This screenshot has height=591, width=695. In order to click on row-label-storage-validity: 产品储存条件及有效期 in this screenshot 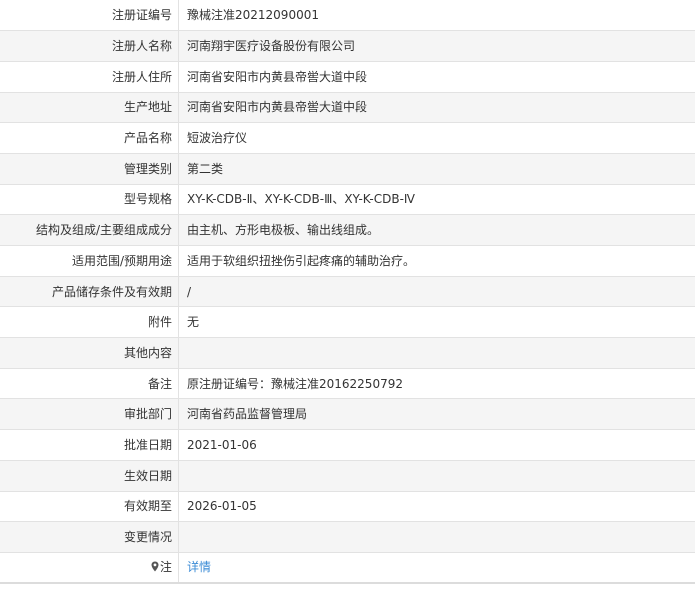, I will do `click(89, 292)`.